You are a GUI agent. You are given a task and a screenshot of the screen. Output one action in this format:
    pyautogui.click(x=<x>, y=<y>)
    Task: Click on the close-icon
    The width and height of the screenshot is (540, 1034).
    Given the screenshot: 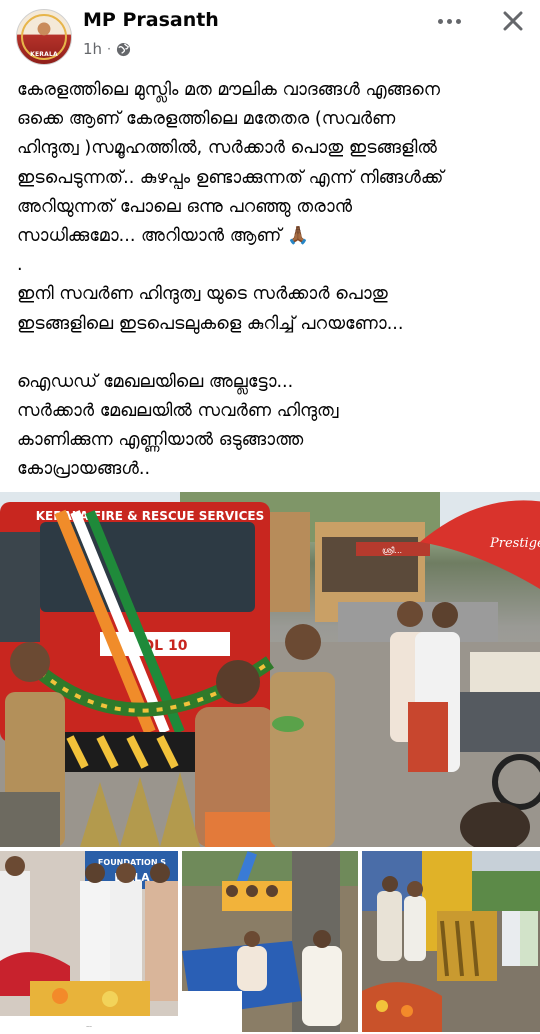 What is the action you would take?
    pyautogui.click(x=513, y=21)
    